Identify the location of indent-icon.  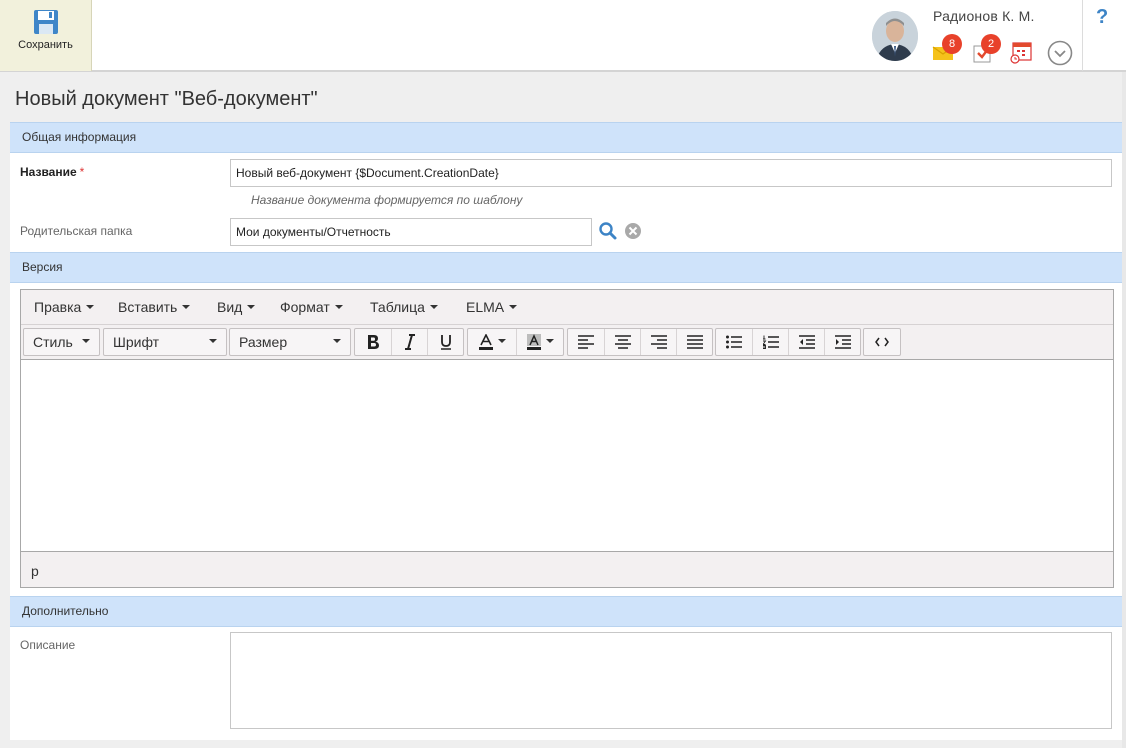
(842, 342).